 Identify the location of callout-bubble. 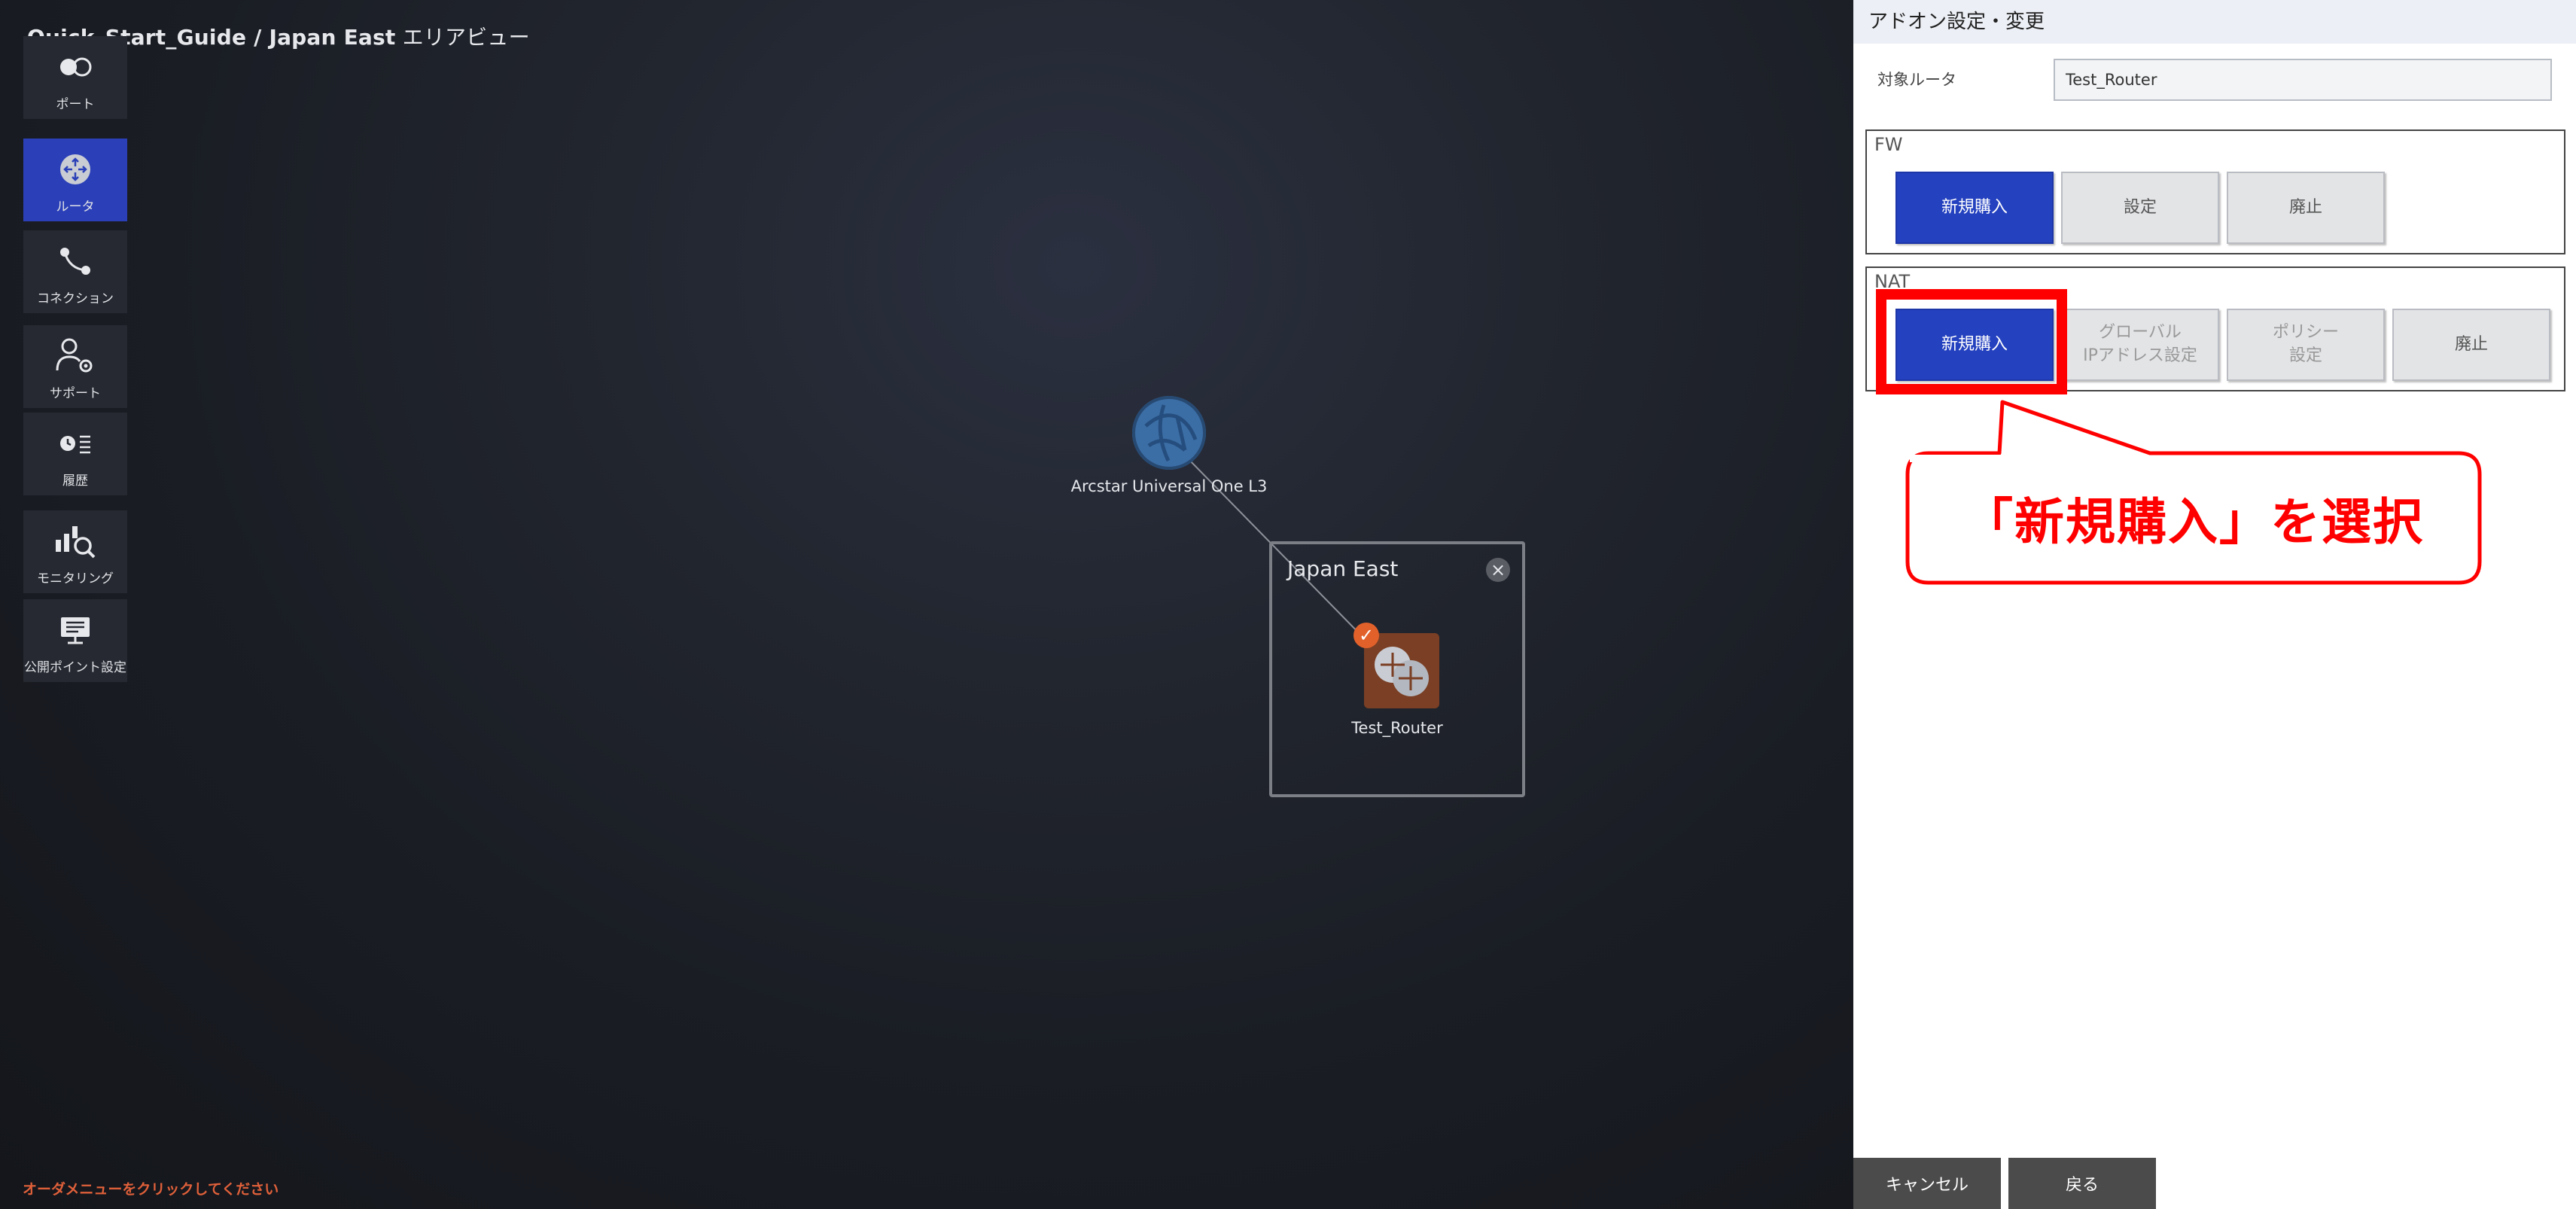
(2194, 493).